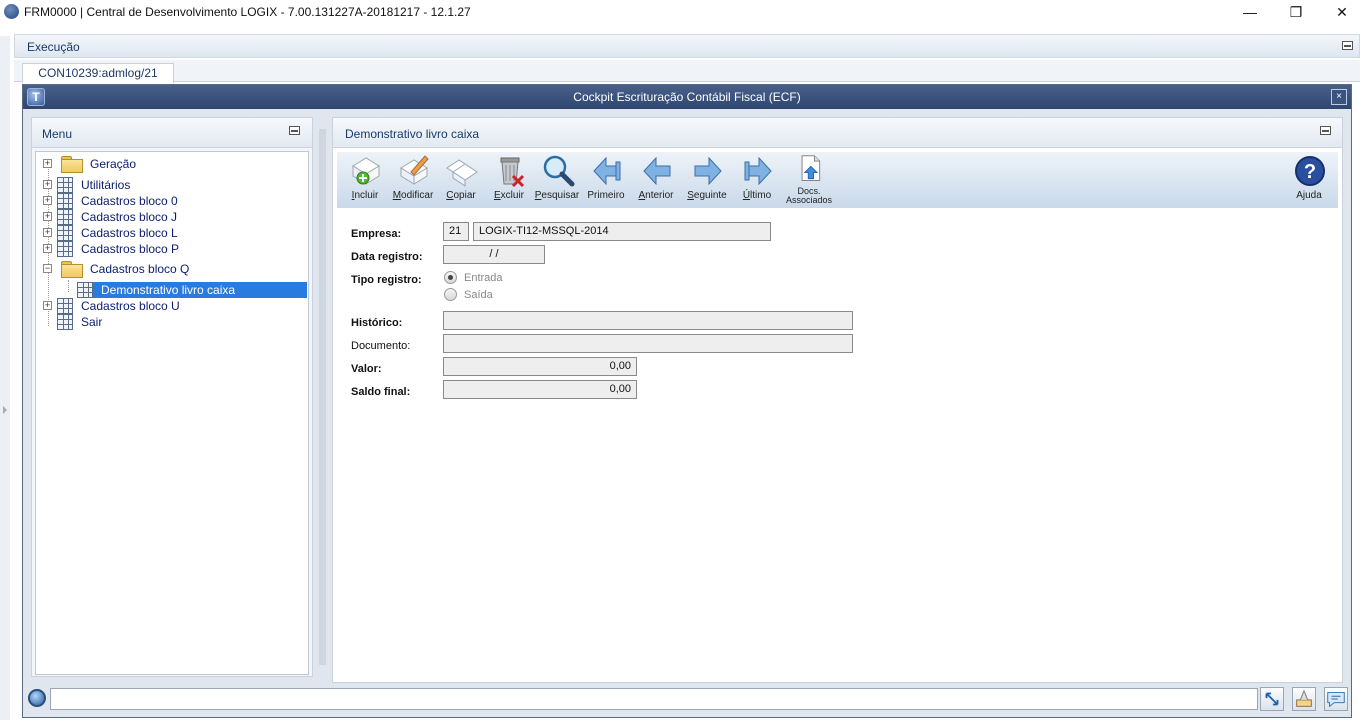 The image size is (1366, 728). Describe the element at coordinates (366, 369) in the screenshot. I see `valor-label: Valor:` at that location.